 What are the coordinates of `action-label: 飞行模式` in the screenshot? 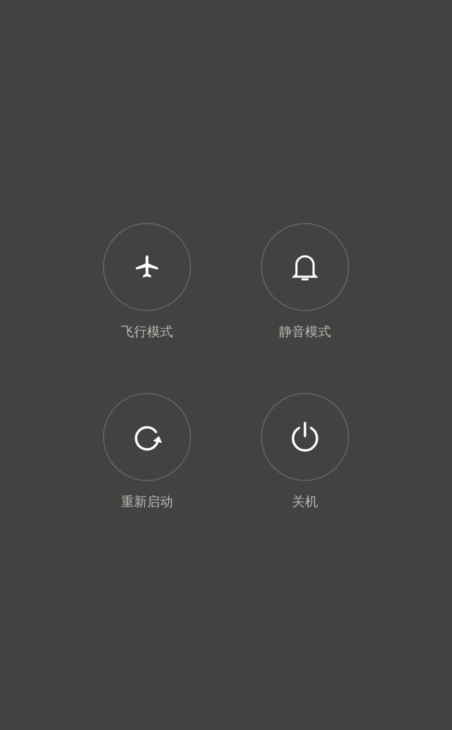 It's located at (147, 332).